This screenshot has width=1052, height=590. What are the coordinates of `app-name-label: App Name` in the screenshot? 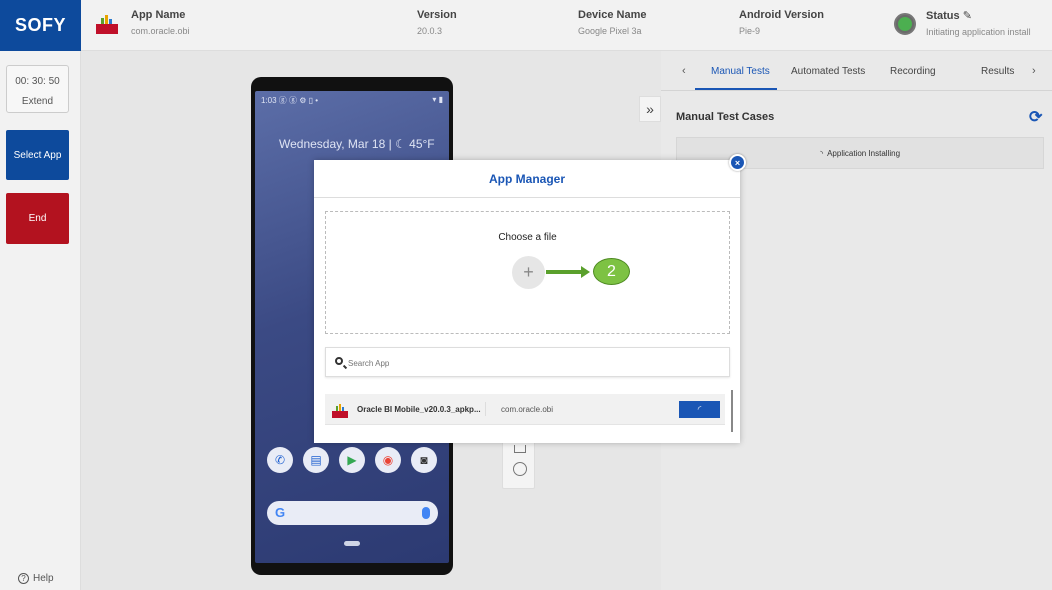 It's located at (158, 15).